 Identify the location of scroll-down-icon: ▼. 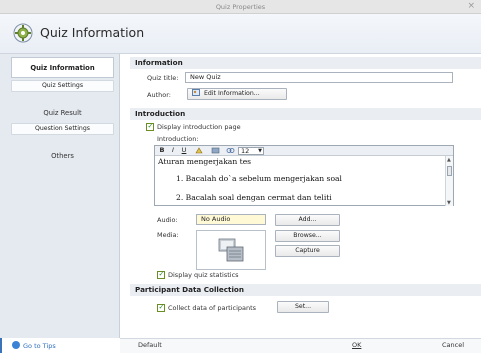
(449, 203).